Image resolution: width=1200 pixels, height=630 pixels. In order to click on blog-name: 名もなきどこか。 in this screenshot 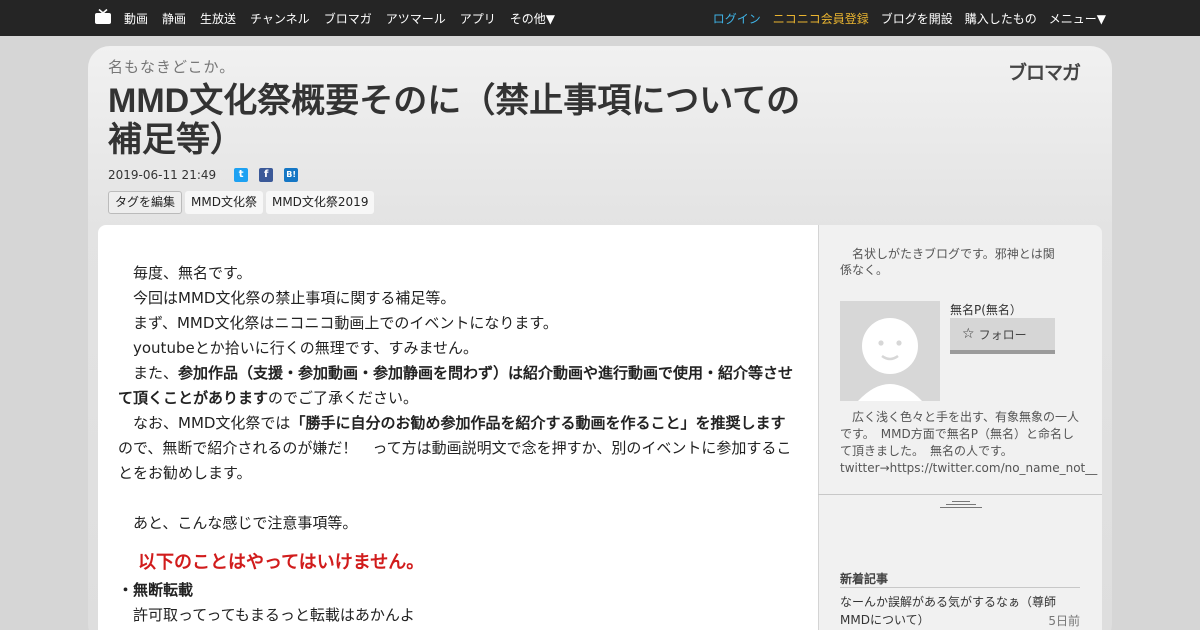, I will do `click(171, 66)`.